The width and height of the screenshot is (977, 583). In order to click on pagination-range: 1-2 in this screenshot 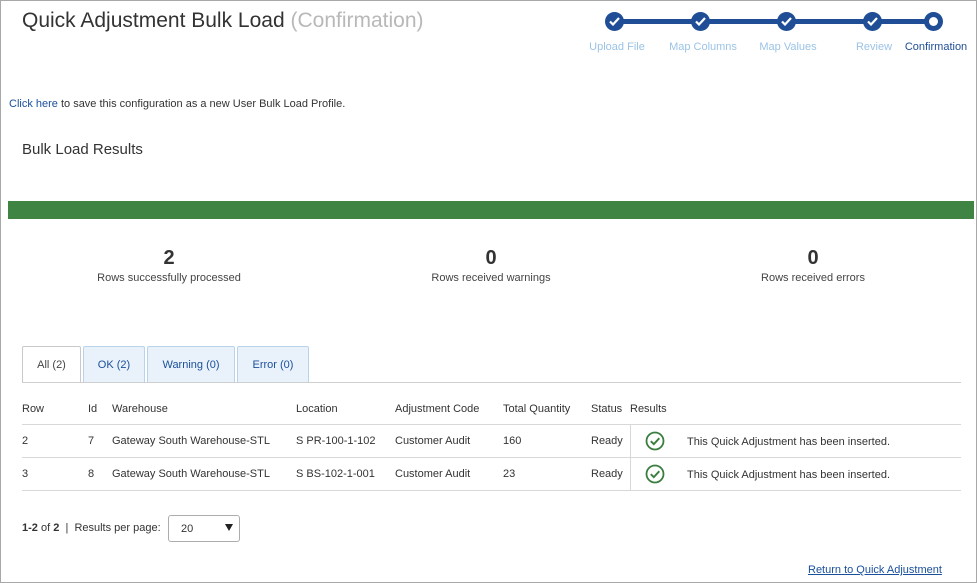, I will do `click(30, 528)`.